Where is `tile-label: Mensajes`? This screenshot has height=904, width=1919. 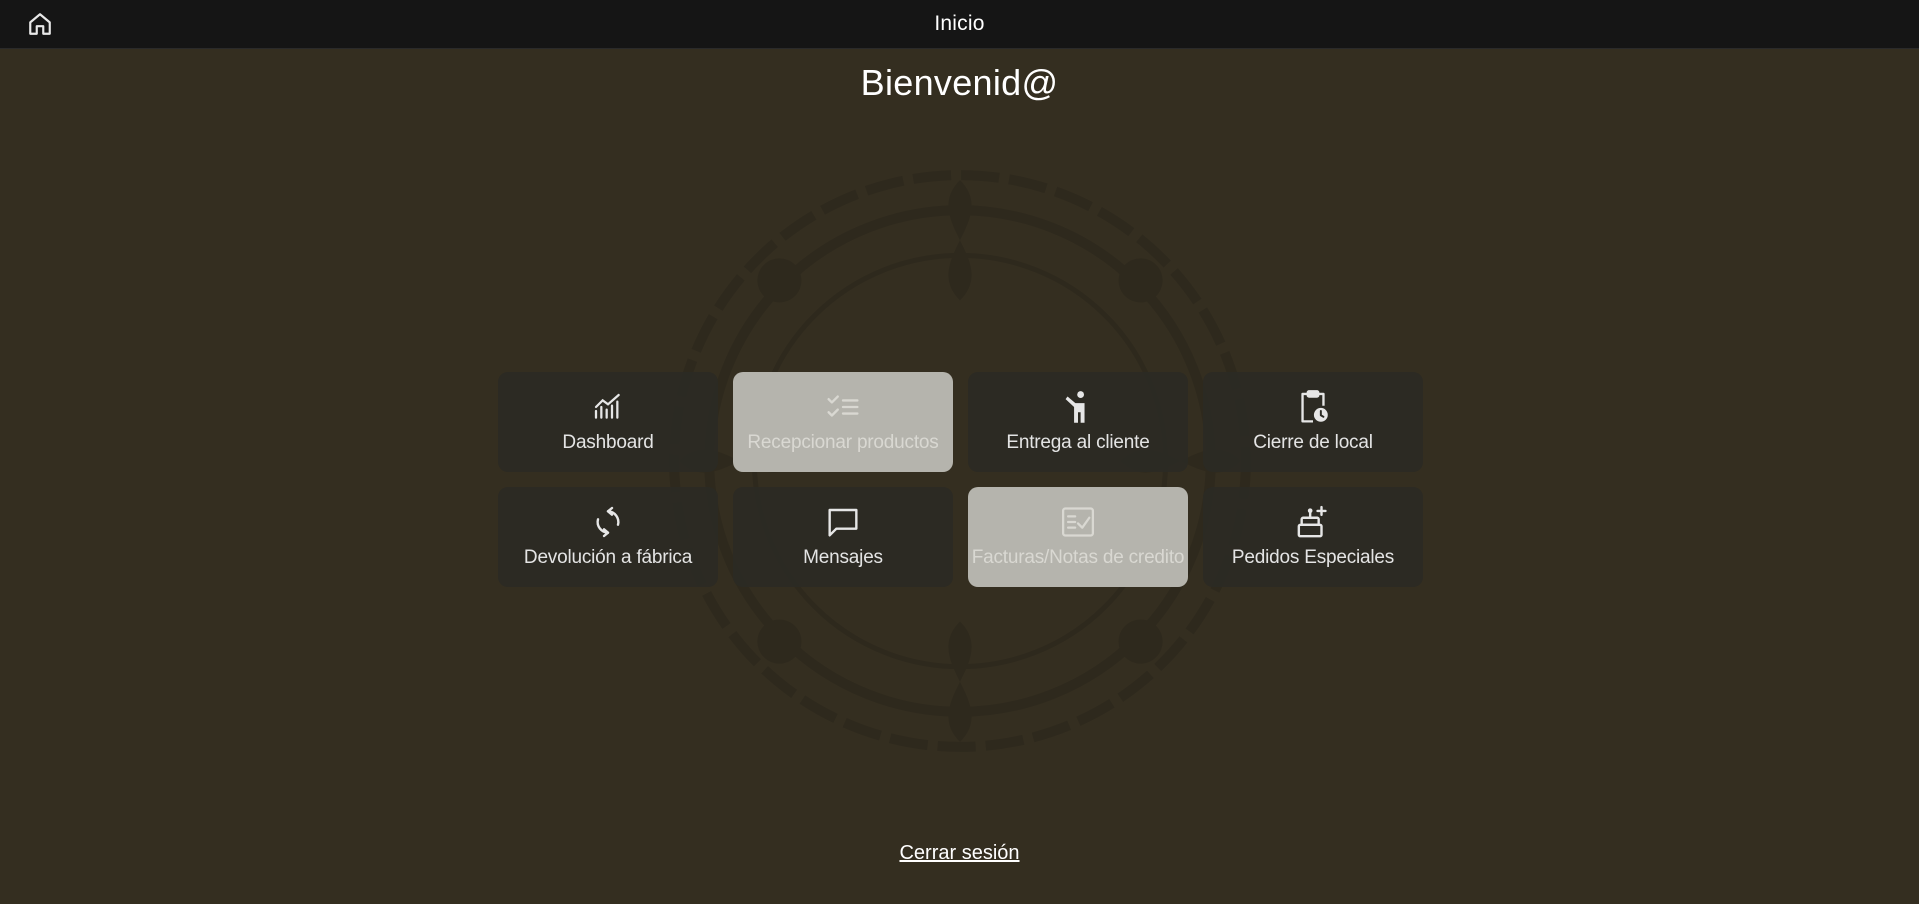
tile-label: Mensajes is located at coordinates (843, 557).